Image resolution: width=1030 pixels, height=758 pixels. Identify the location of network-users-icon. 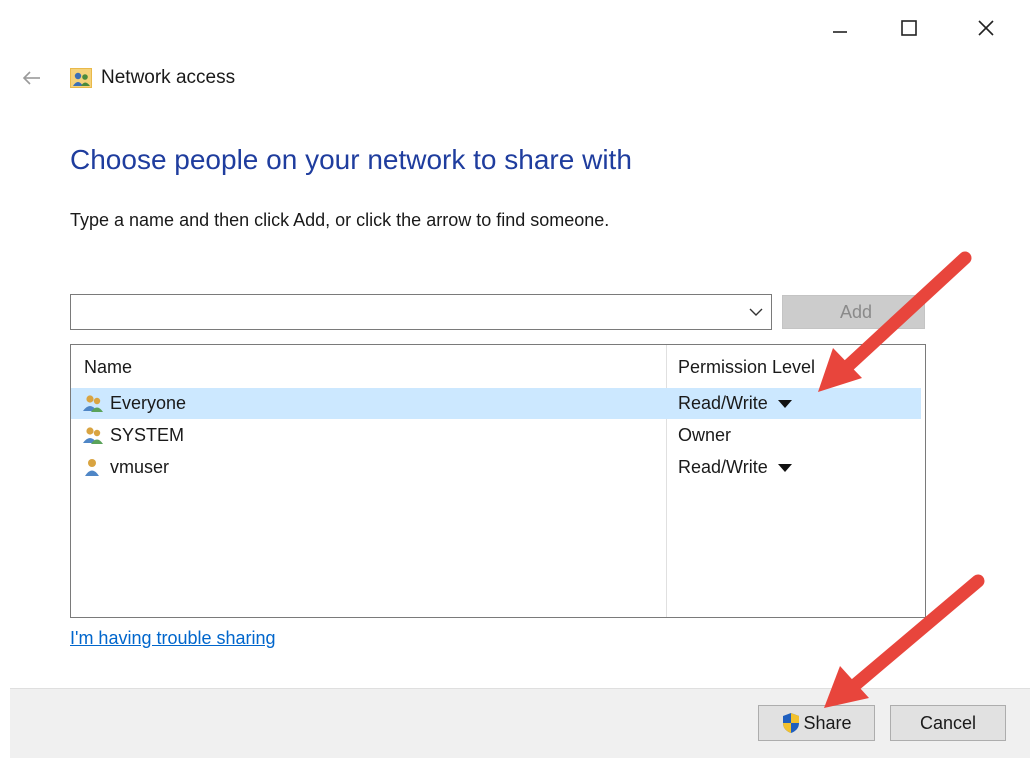
(81, 78).